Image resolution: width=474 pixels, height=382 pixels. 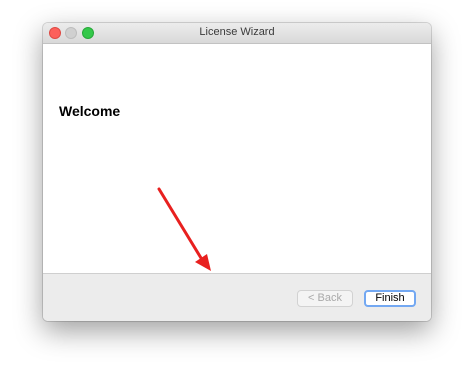 What do you see at coordinates (390, 298) in the screenshot?
I see `finish-button: Finish` at bounding box center [390, 298].